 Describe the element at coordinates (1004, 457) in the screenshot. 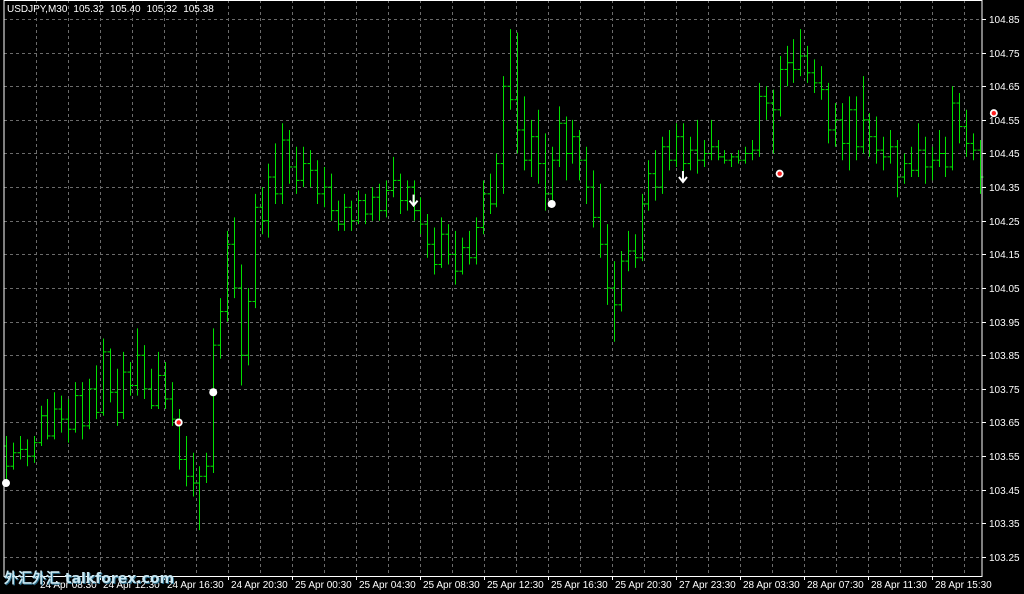

I see `y-tick-label: 103.55` at that location.